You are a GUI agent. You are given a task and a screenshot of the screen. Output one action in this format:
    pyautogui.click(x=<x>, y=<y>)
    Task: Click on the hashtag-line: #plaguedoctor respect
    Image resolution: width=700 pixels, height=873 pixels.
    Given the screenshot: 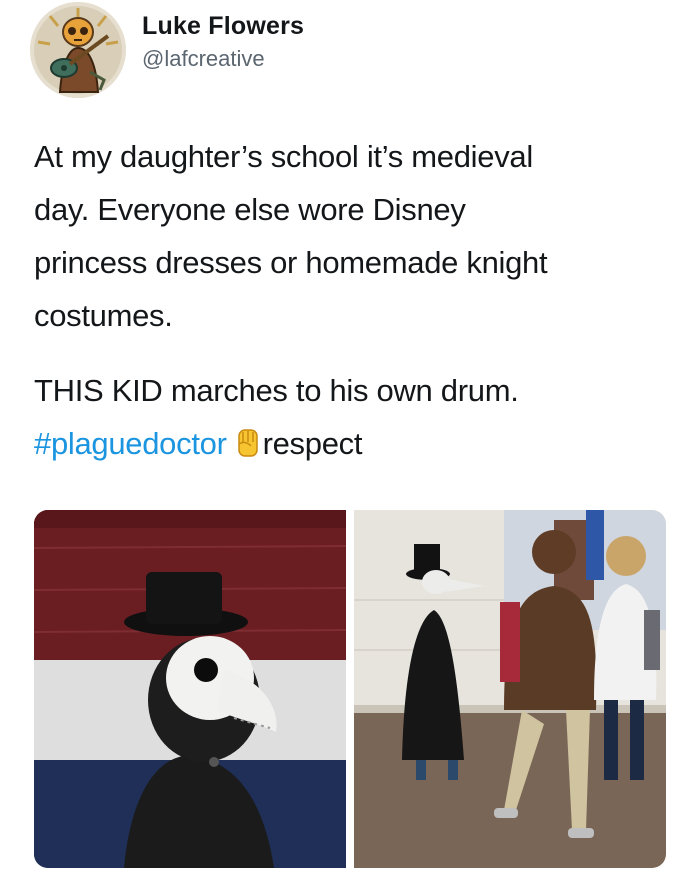 What is the action you would take?
    pyautogui.click(x=354, y=443)
    